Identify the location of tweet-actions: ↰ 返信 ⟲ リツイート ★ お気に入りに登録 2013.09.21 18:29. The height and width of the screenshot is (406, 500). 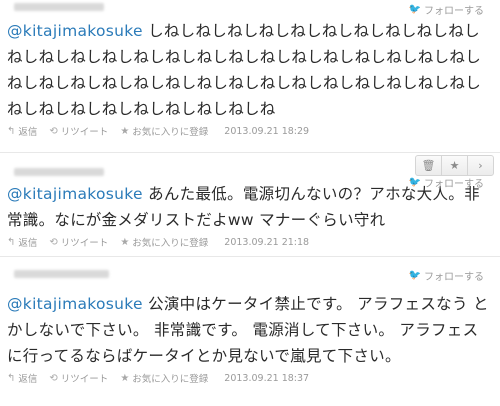
(249, 131).